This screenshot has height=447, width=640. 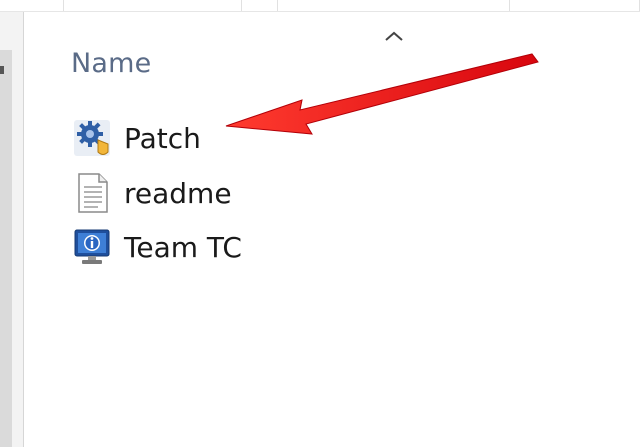 I want to click on file-name: readme, so click(x=178, y=193).